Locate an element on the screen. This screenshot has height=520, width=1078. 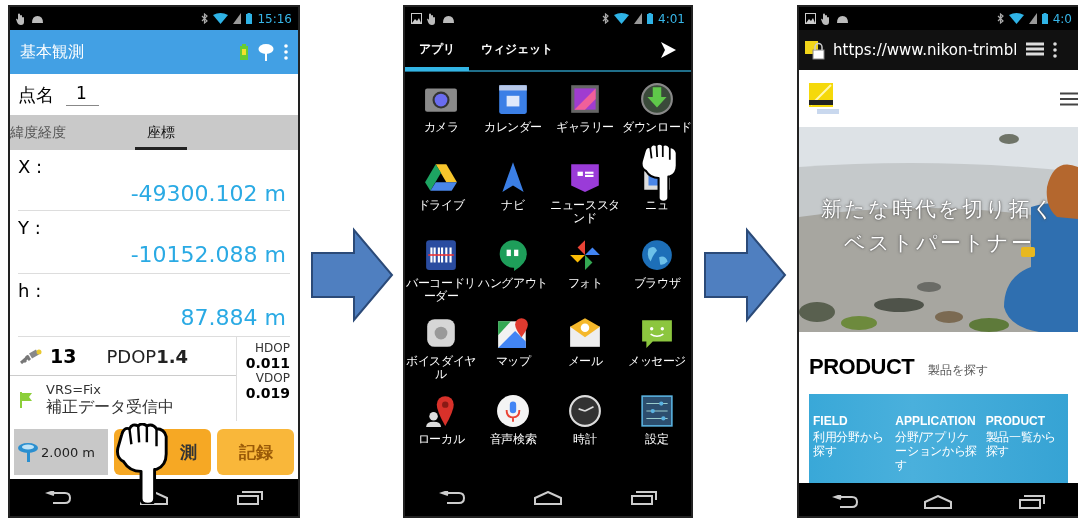
tab: 座標 is located at coordinates (161, 132).